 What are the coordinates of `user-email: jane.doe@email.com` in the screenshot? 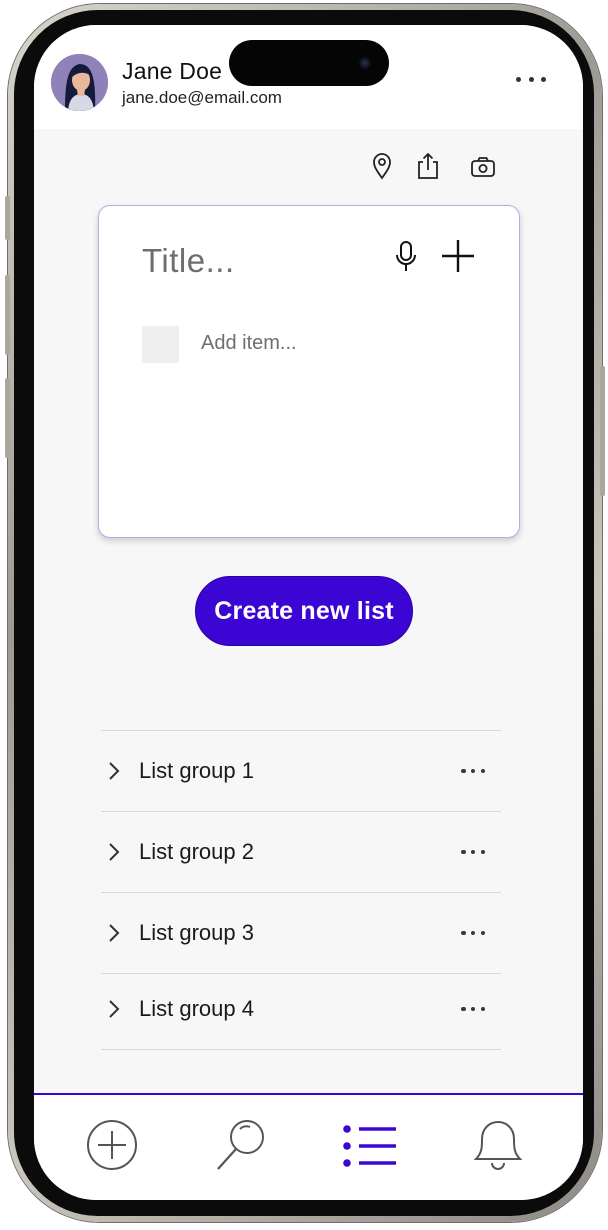 It's located at (202, 97).